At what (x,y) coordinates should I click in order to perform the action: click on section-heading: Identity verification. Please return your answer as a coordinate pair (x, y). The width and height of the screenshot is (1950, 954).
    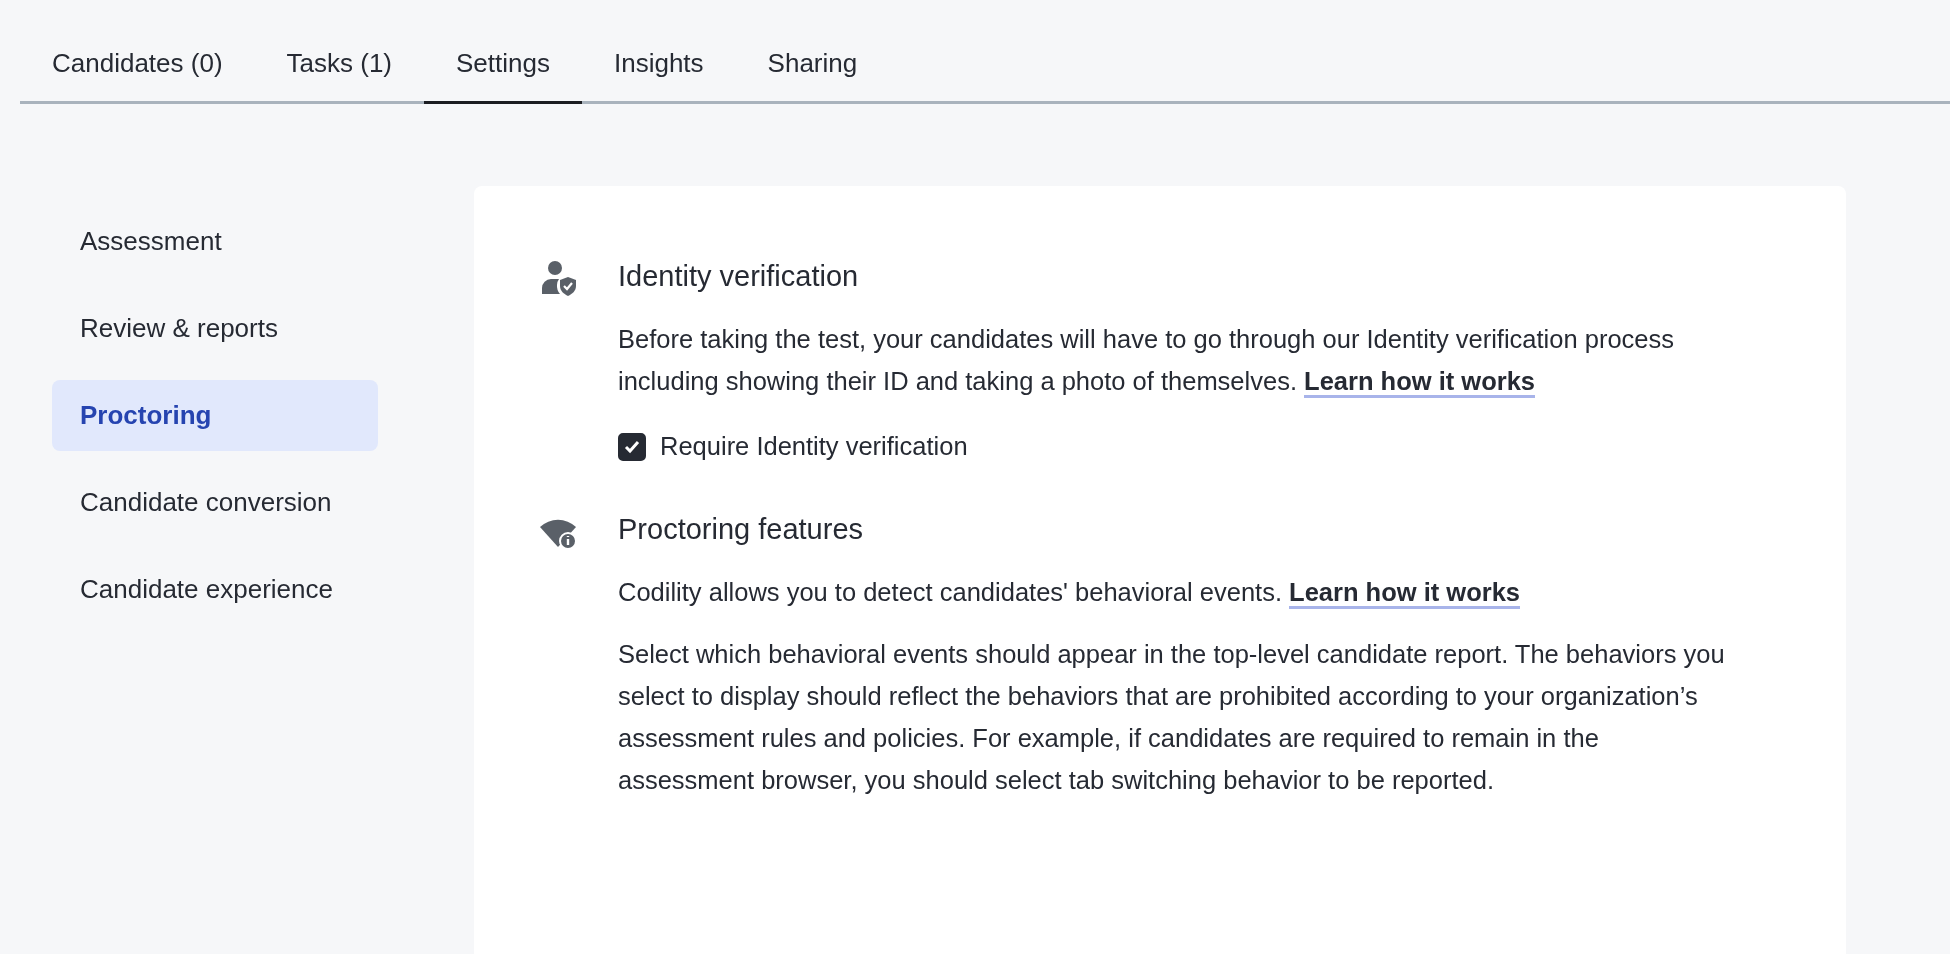
    Looking at the image, I should click on (739, 276).